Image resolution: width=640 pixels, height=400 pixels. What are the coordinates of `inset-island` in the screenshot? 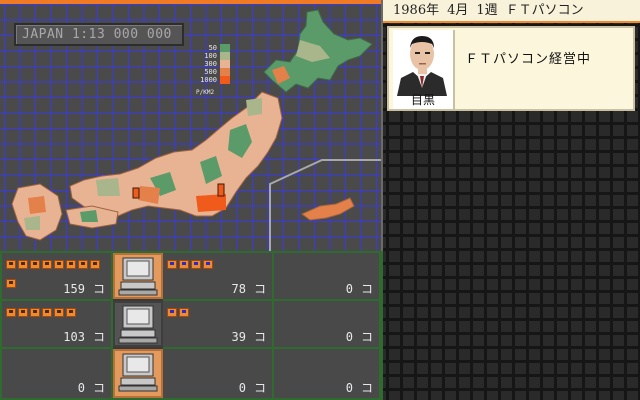 It's located at (328, 209).